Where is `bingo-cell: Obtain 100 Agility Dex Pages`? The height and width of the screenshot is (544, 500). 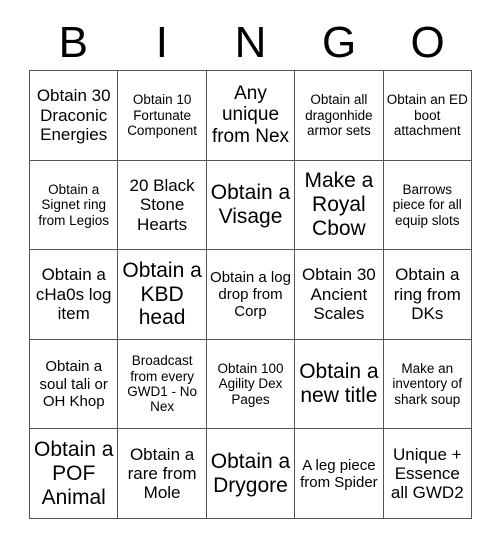 bingo-cell: Obtain 100 Agility Dex Pages is located at coordinates (251, 384).